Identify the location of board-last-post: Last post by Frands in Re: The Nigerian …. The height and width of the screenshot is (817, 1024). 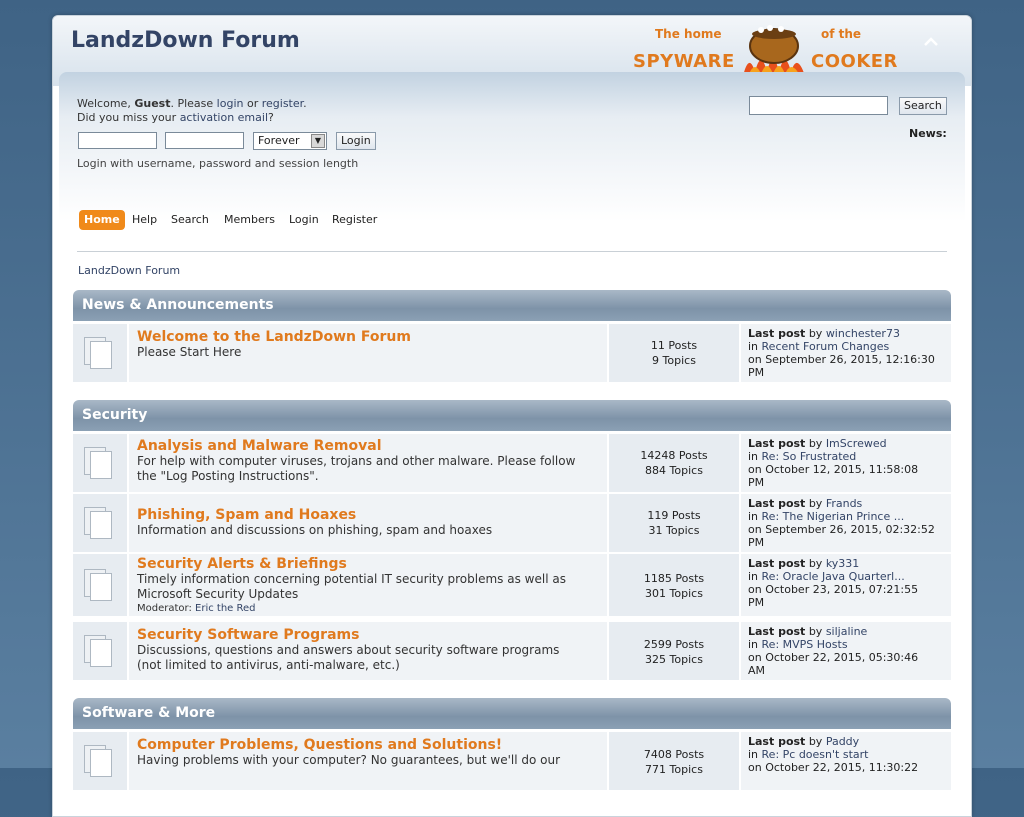
(846, 523).